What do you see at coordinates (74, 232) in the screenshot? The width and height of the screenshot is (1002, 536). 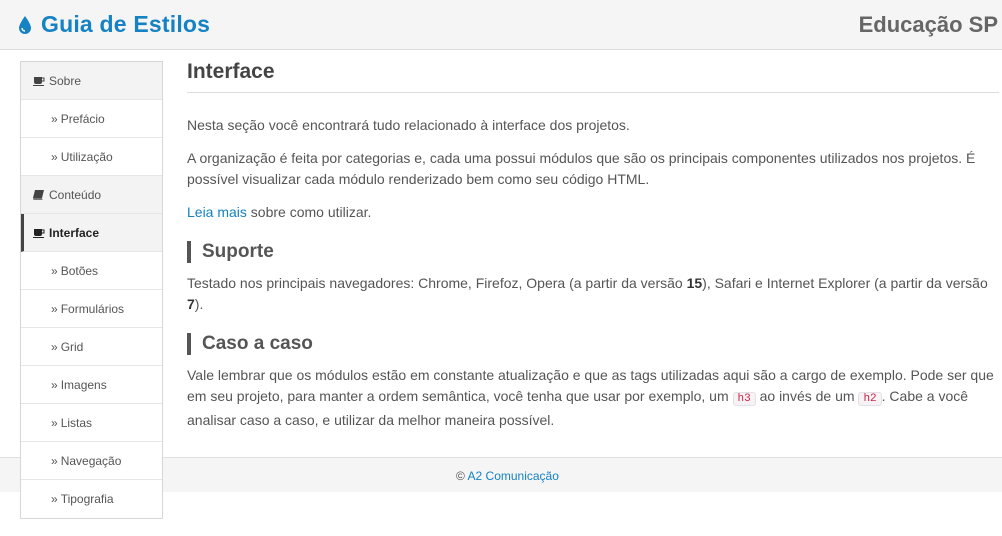 I see `sidebar-item-label: Interface` at bounding box center [74, 232].